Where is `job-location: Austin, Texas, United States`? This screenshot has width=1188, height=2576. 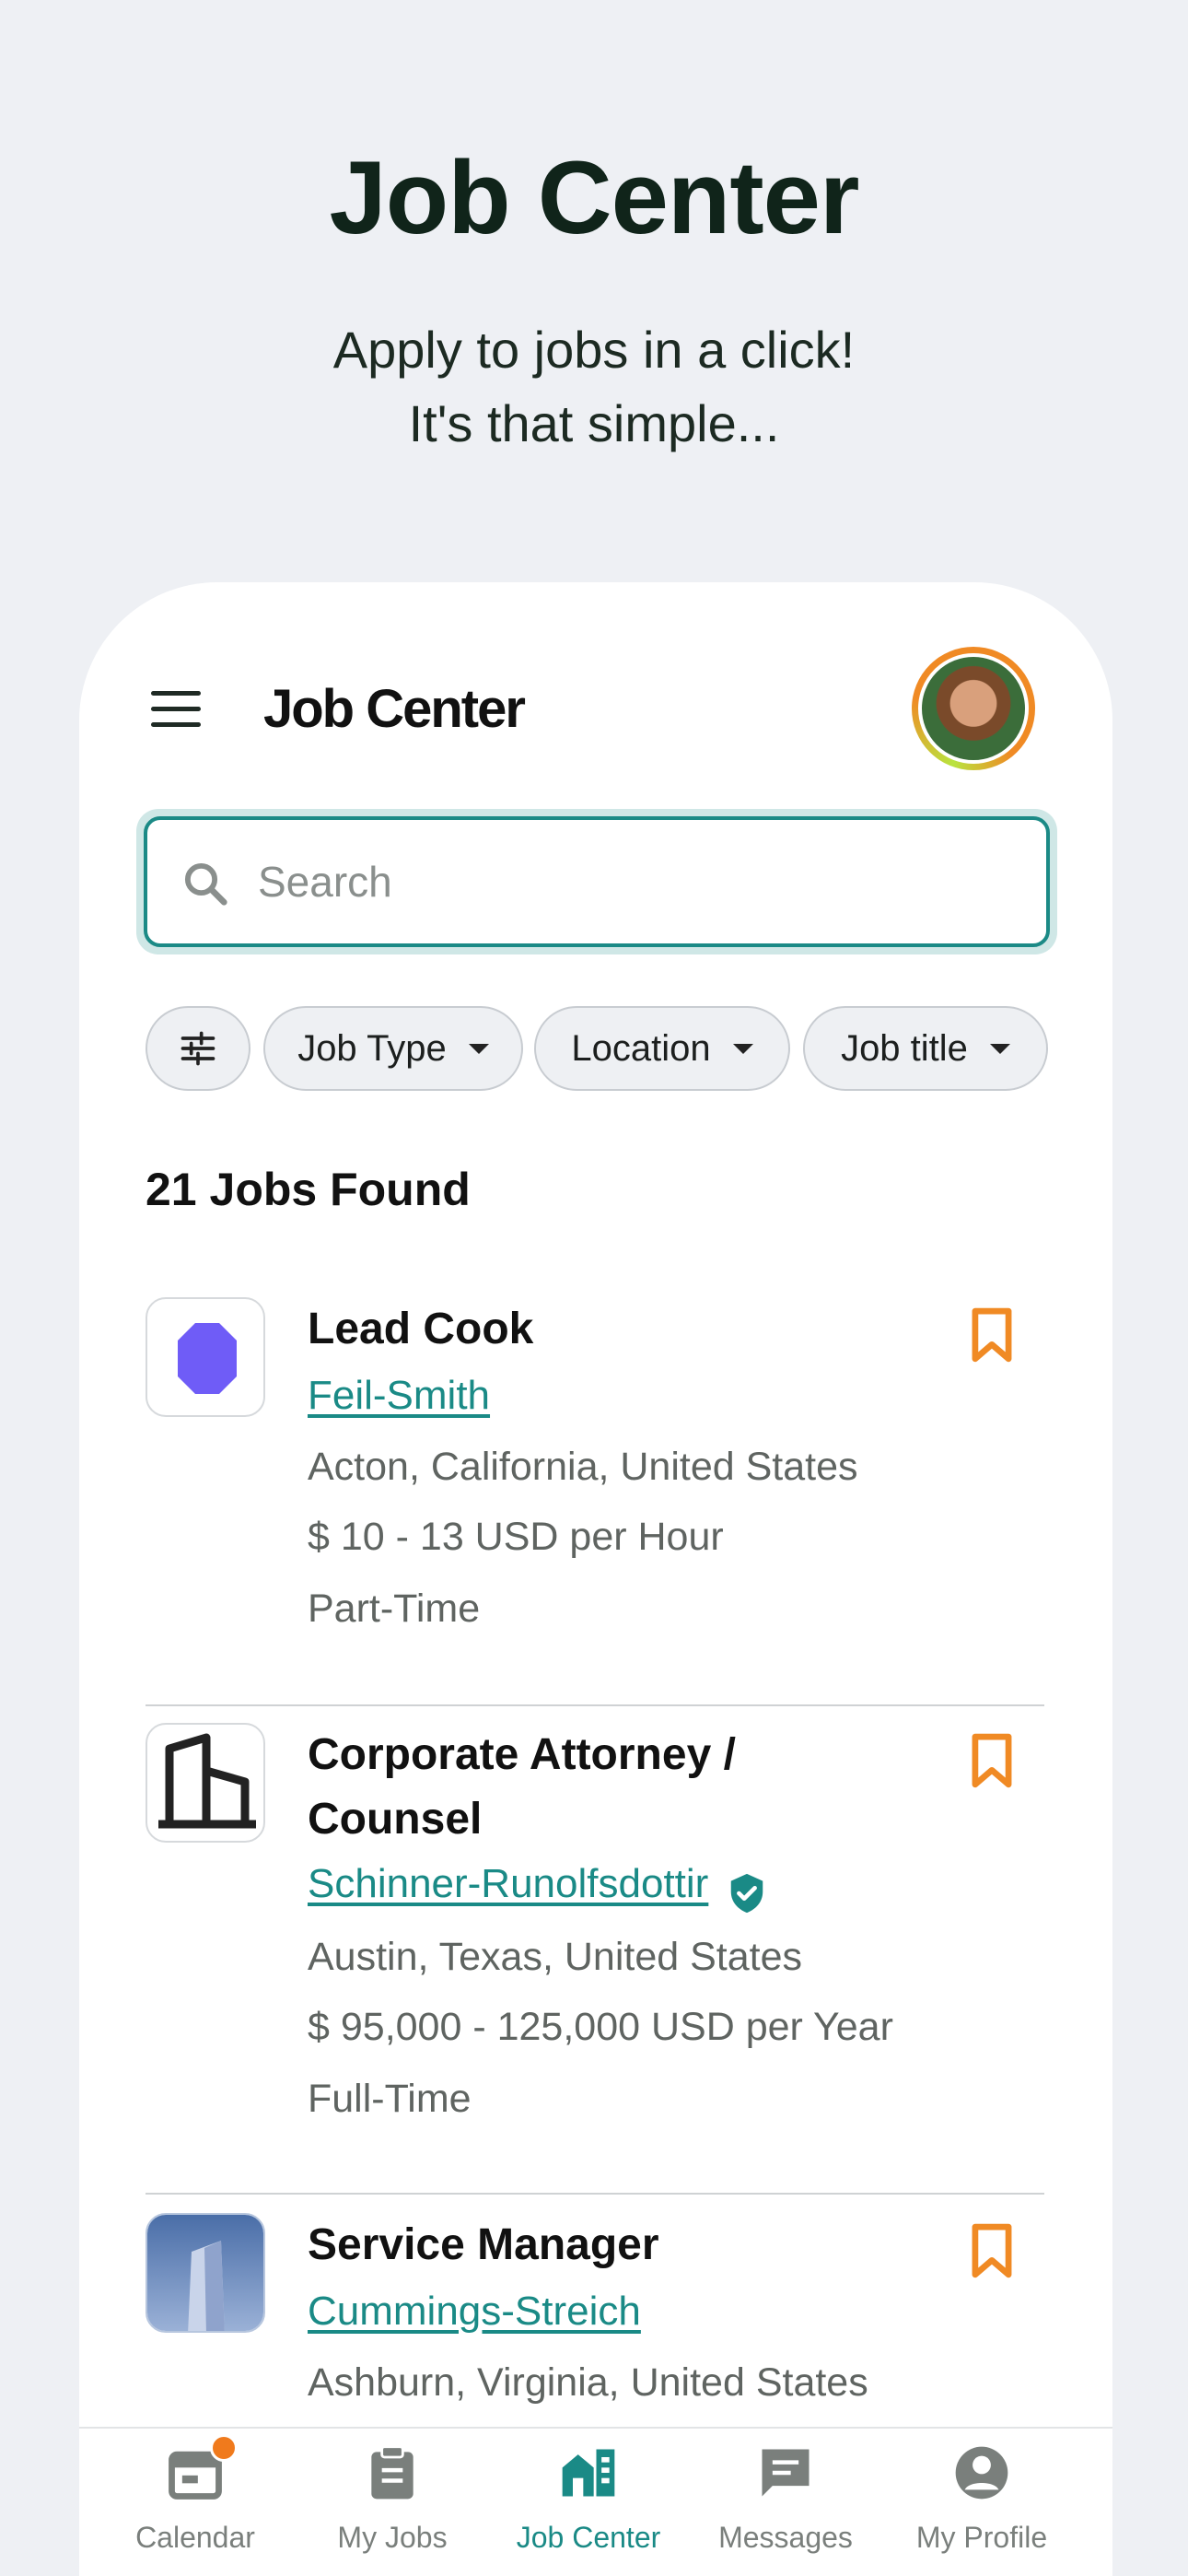 job-location: Austin, Texas, United States is located at coordinates (555, 1957).